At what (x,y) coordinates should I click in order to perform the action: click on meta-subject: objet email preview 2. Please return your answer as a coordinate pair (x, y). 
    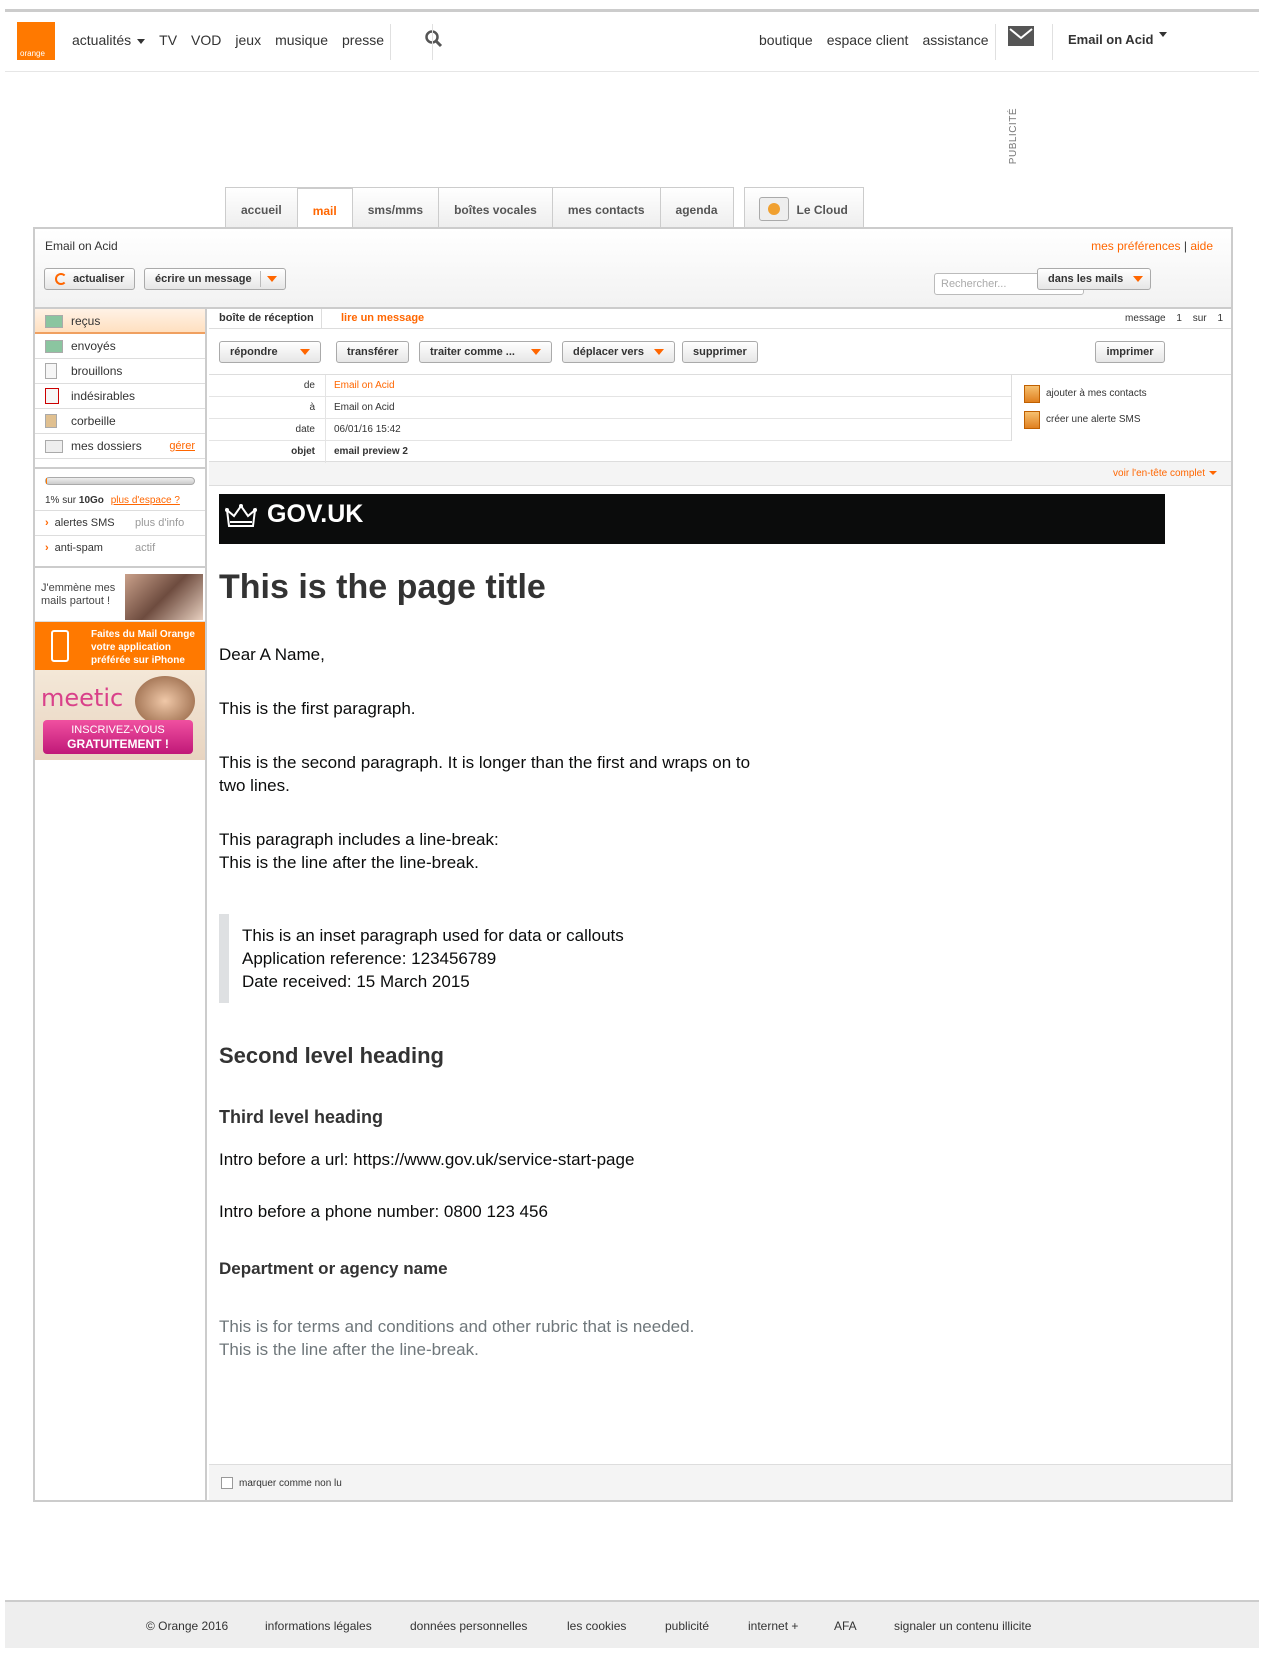
    Looking at the image, I should click on (610, 452).